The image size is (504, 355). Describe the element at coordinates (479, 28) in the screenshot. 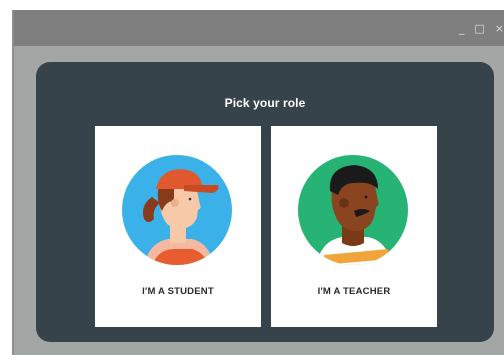

I see `maximize-button: □` at that location.